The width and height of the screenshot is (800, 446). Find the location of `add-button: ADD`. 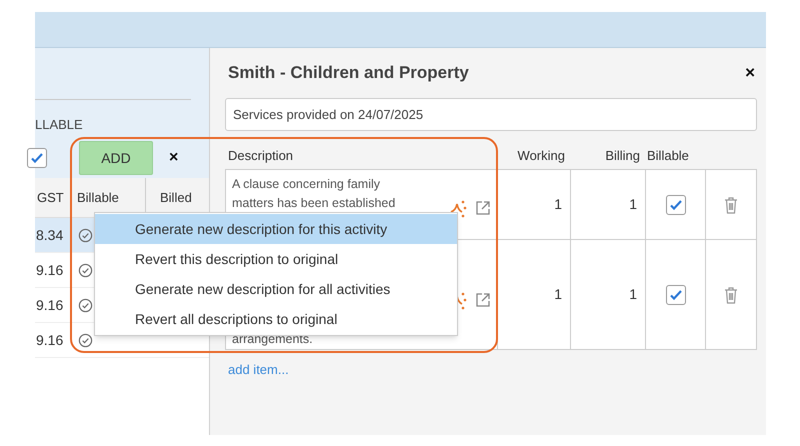

add-button: ADD is located at coordinates (116, 158).